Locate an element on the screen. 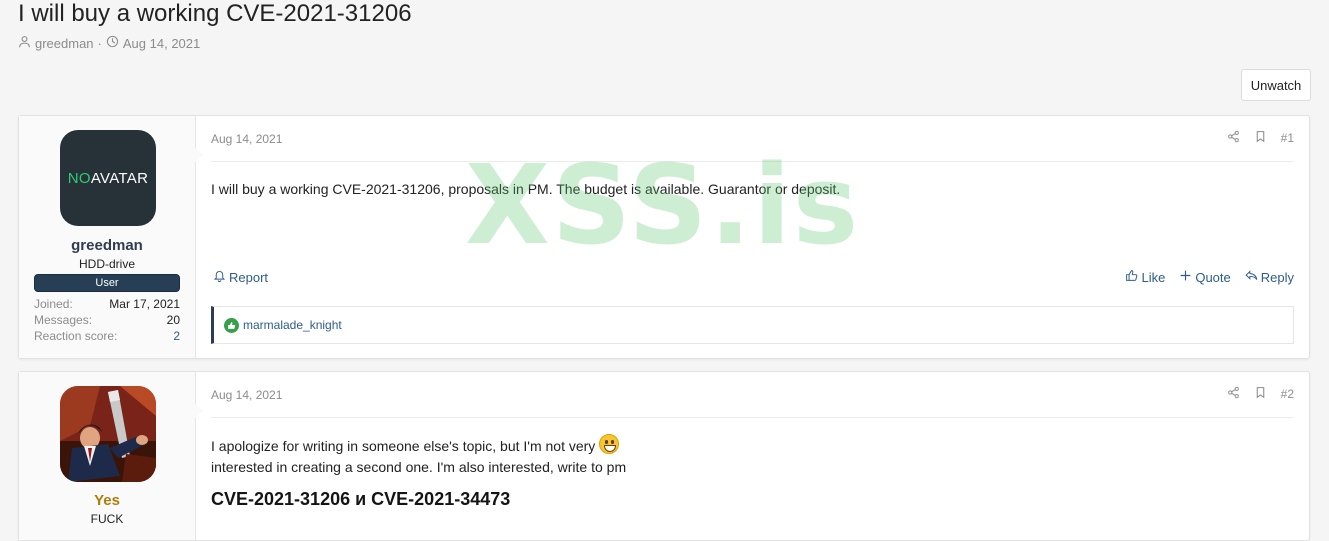  unwatch-button: Unwatch is located at coordinates (1276, 85).